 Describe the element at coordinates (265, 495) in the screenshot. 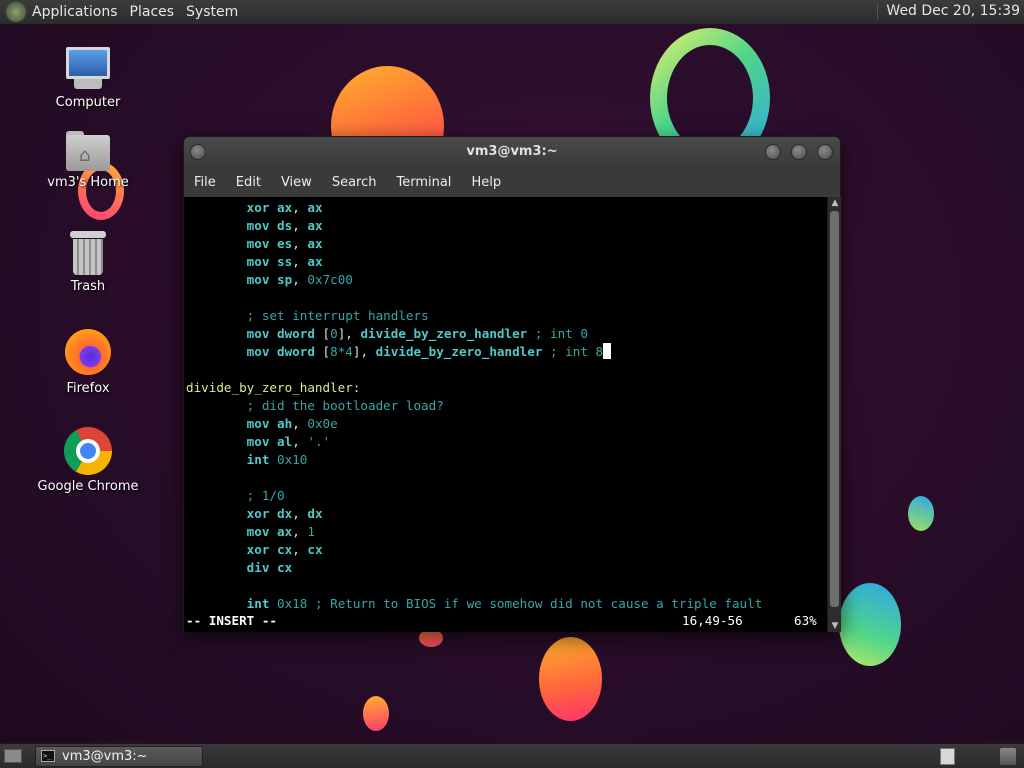

I see `code-token: ; 1/0` at that location.